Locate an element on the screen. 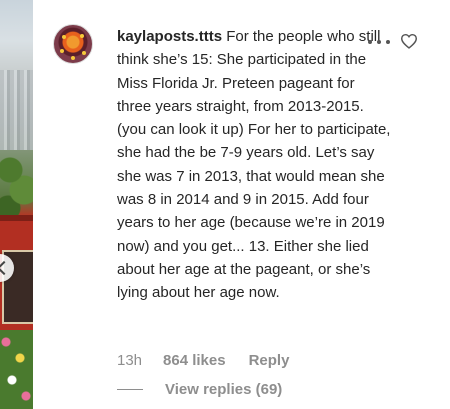  background-post-photo is located at coordinates (16, 204).